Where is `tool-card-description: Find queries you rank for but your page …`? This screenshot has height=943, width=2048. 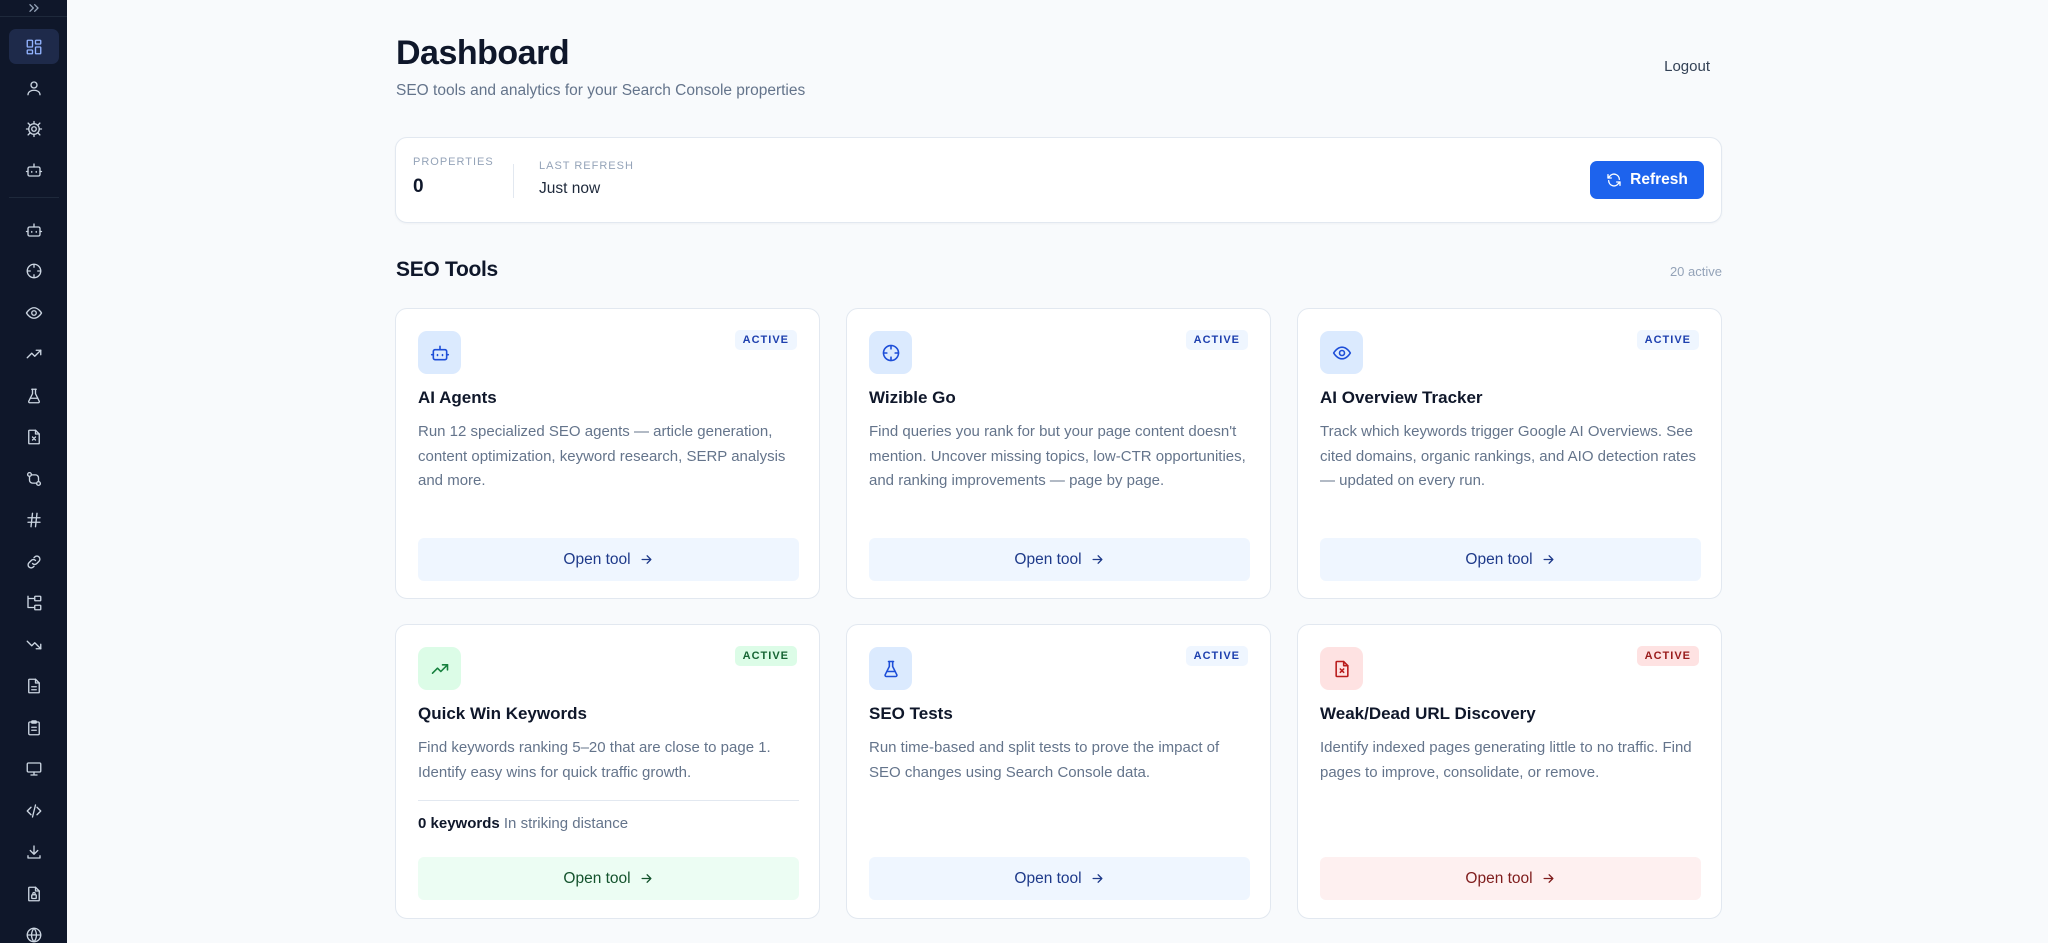 tool-card-description: Find queries you rank for but your page … is located at coordinates (1057, 456).